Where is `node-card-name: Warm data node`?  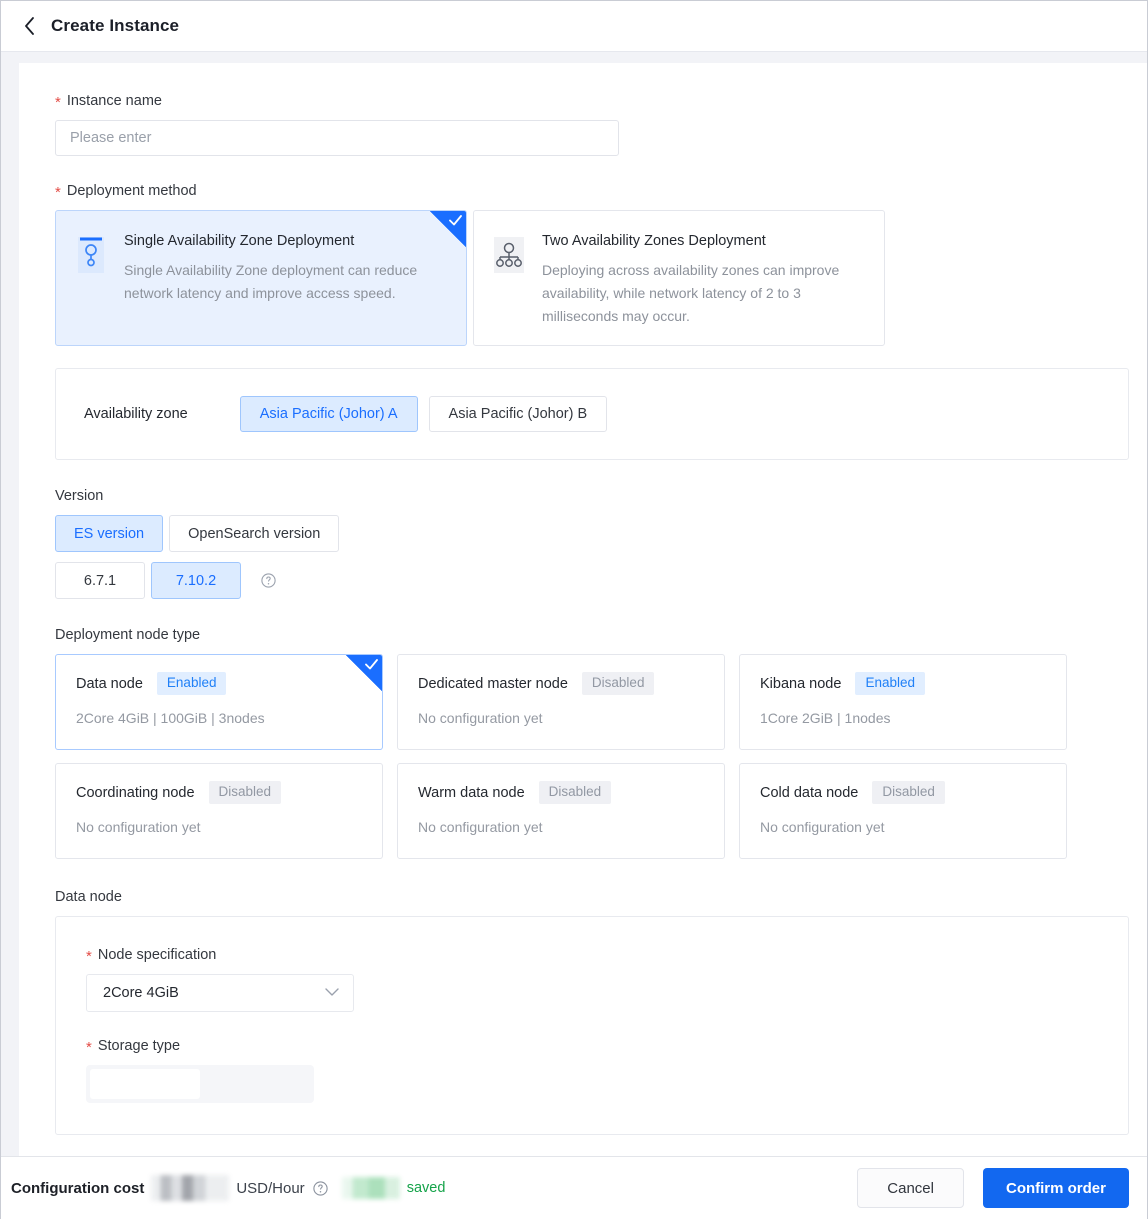
node-card-name: Warm data node is located at coordinates (471, 792).